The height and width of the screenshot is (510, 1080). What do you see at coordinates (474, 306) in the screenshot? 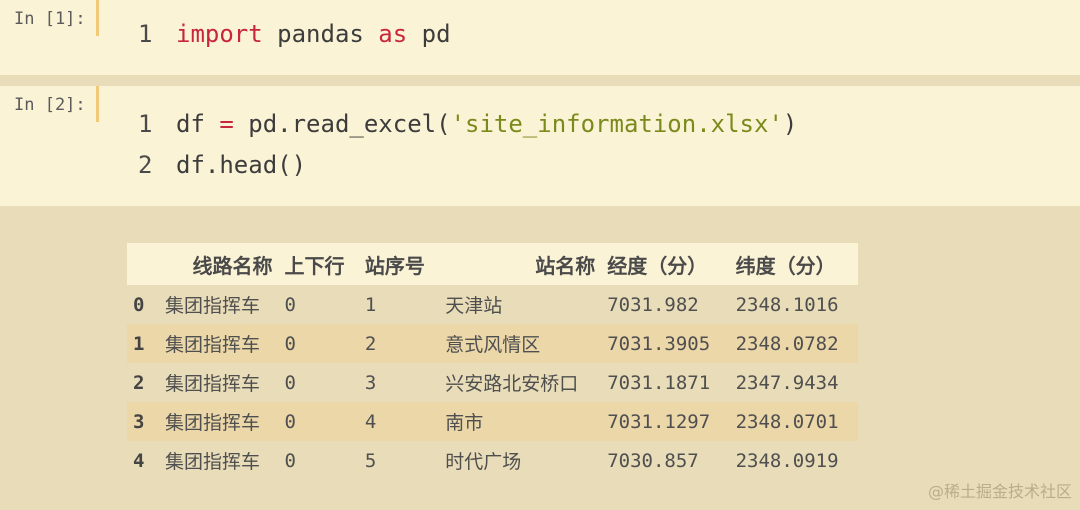
I see `table-cell: 天津站` at bounding box center [474, 306].